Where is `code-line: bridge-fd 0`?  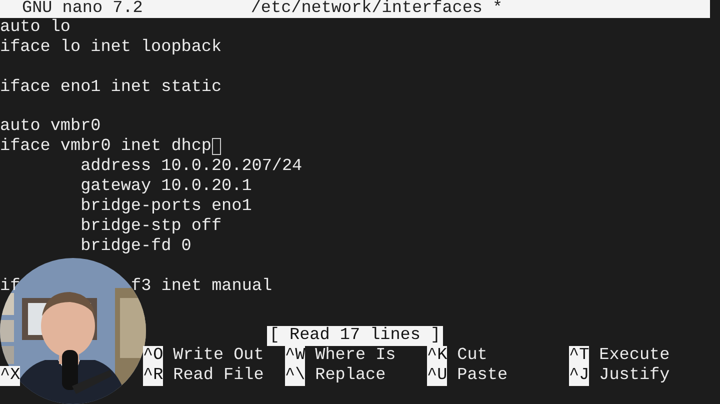
code-line: bridge-fd 0 is located at coordinates (136, 246).